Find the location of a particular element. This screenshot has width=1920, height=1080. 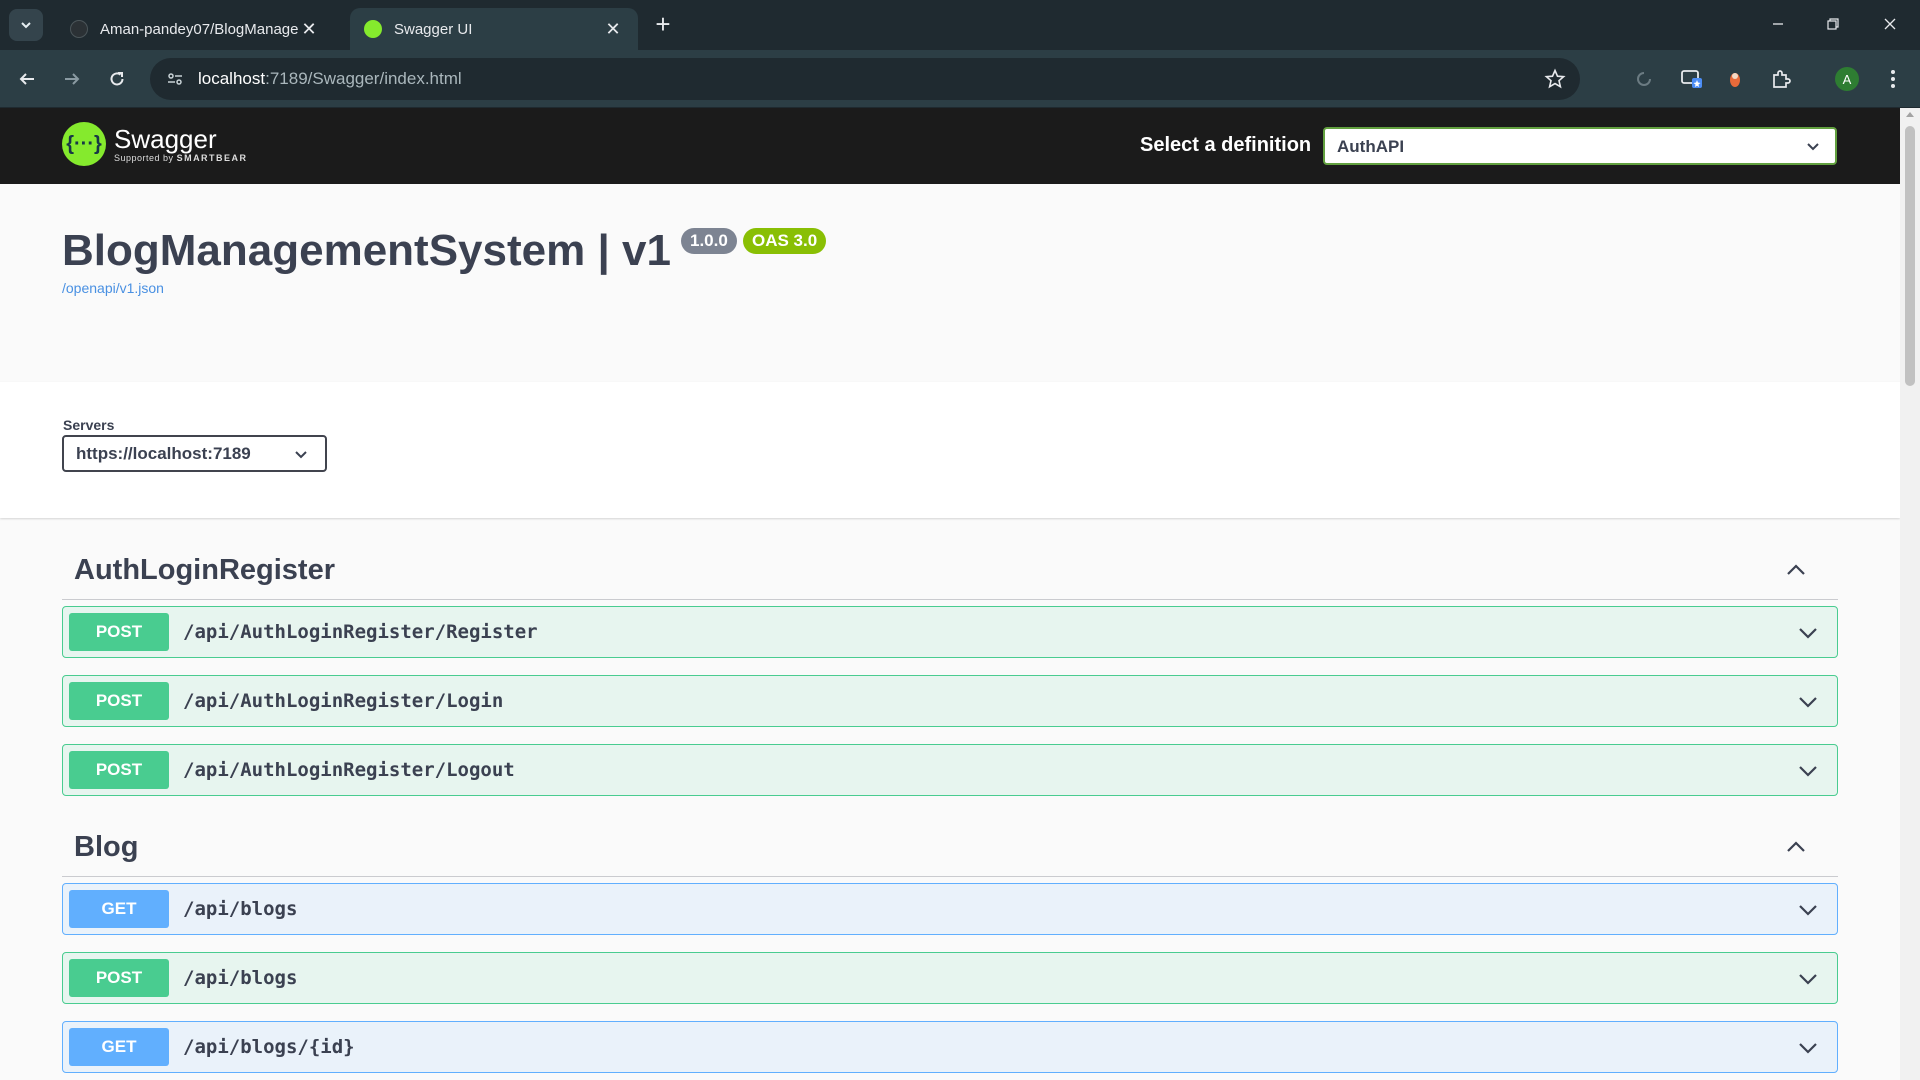

brand-sub-prefix: Supported by is located at coordinates (144, 158).